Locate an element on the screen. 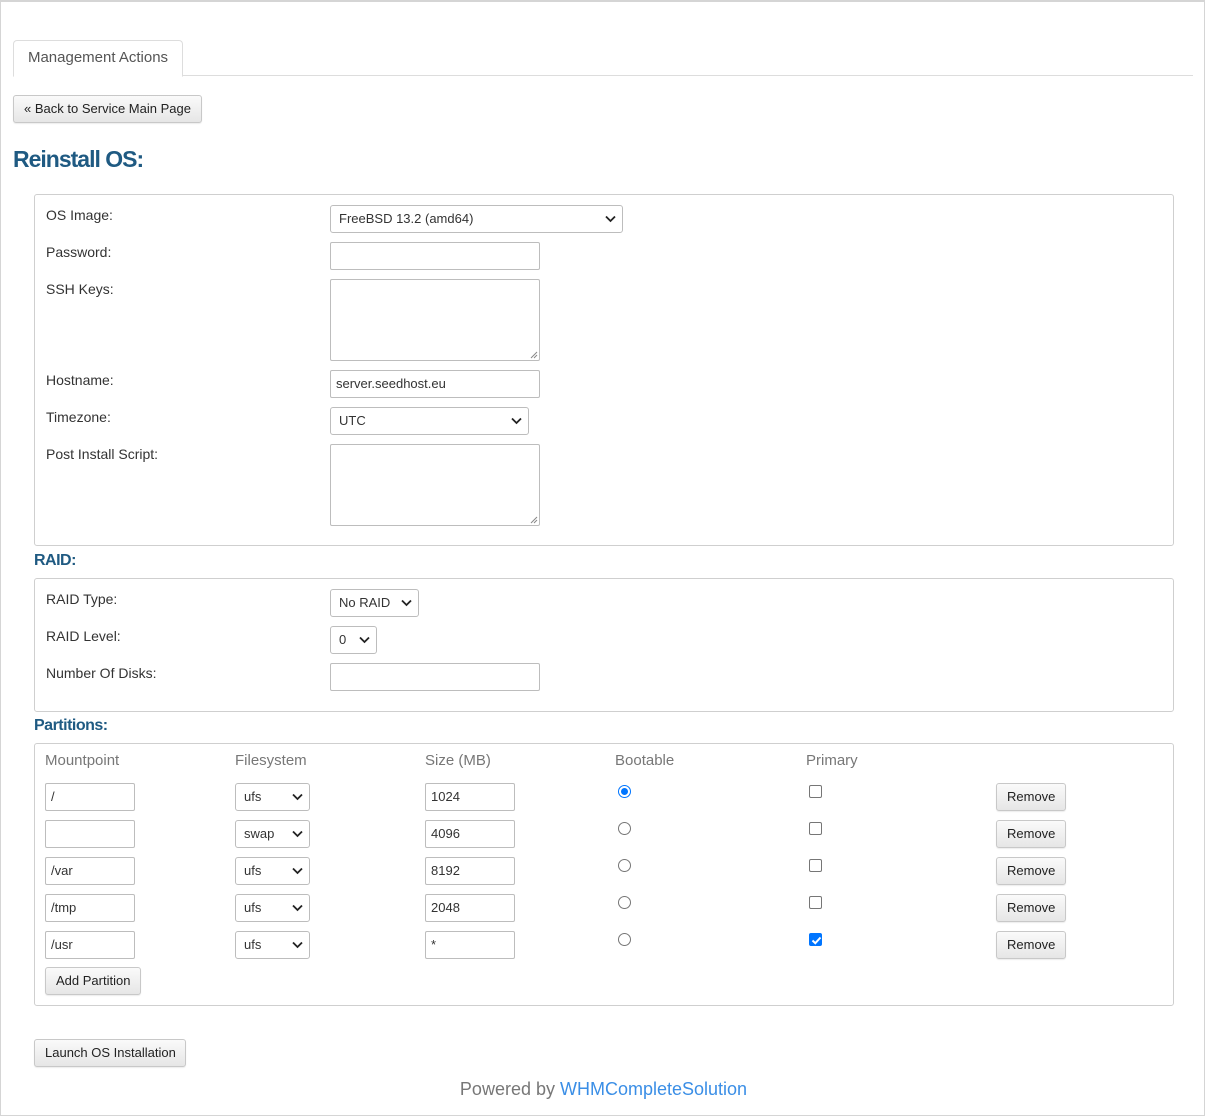 The image size is (1205, 1116). number-of-disks-label: Number Of Disks: is located at coordinates (101, 673).